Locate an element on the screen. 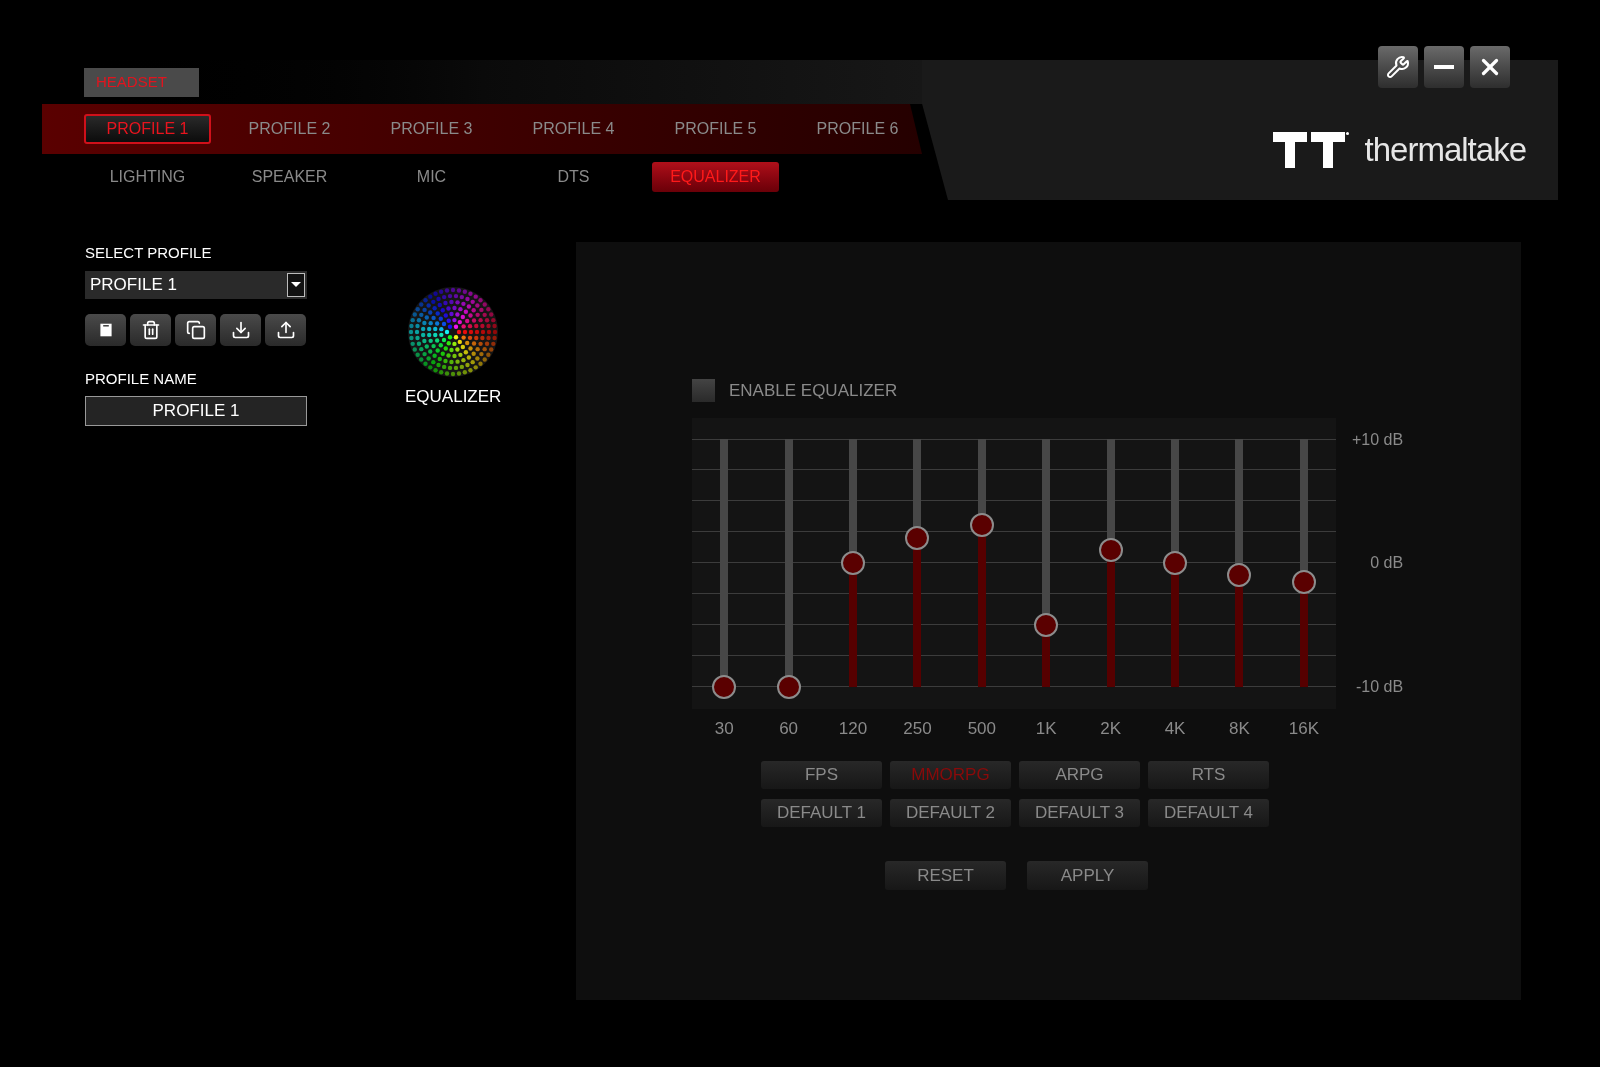 The height and width of the screenshot is (1067, 1600). frequency-label: 120 is located at coordinates (853, 728).